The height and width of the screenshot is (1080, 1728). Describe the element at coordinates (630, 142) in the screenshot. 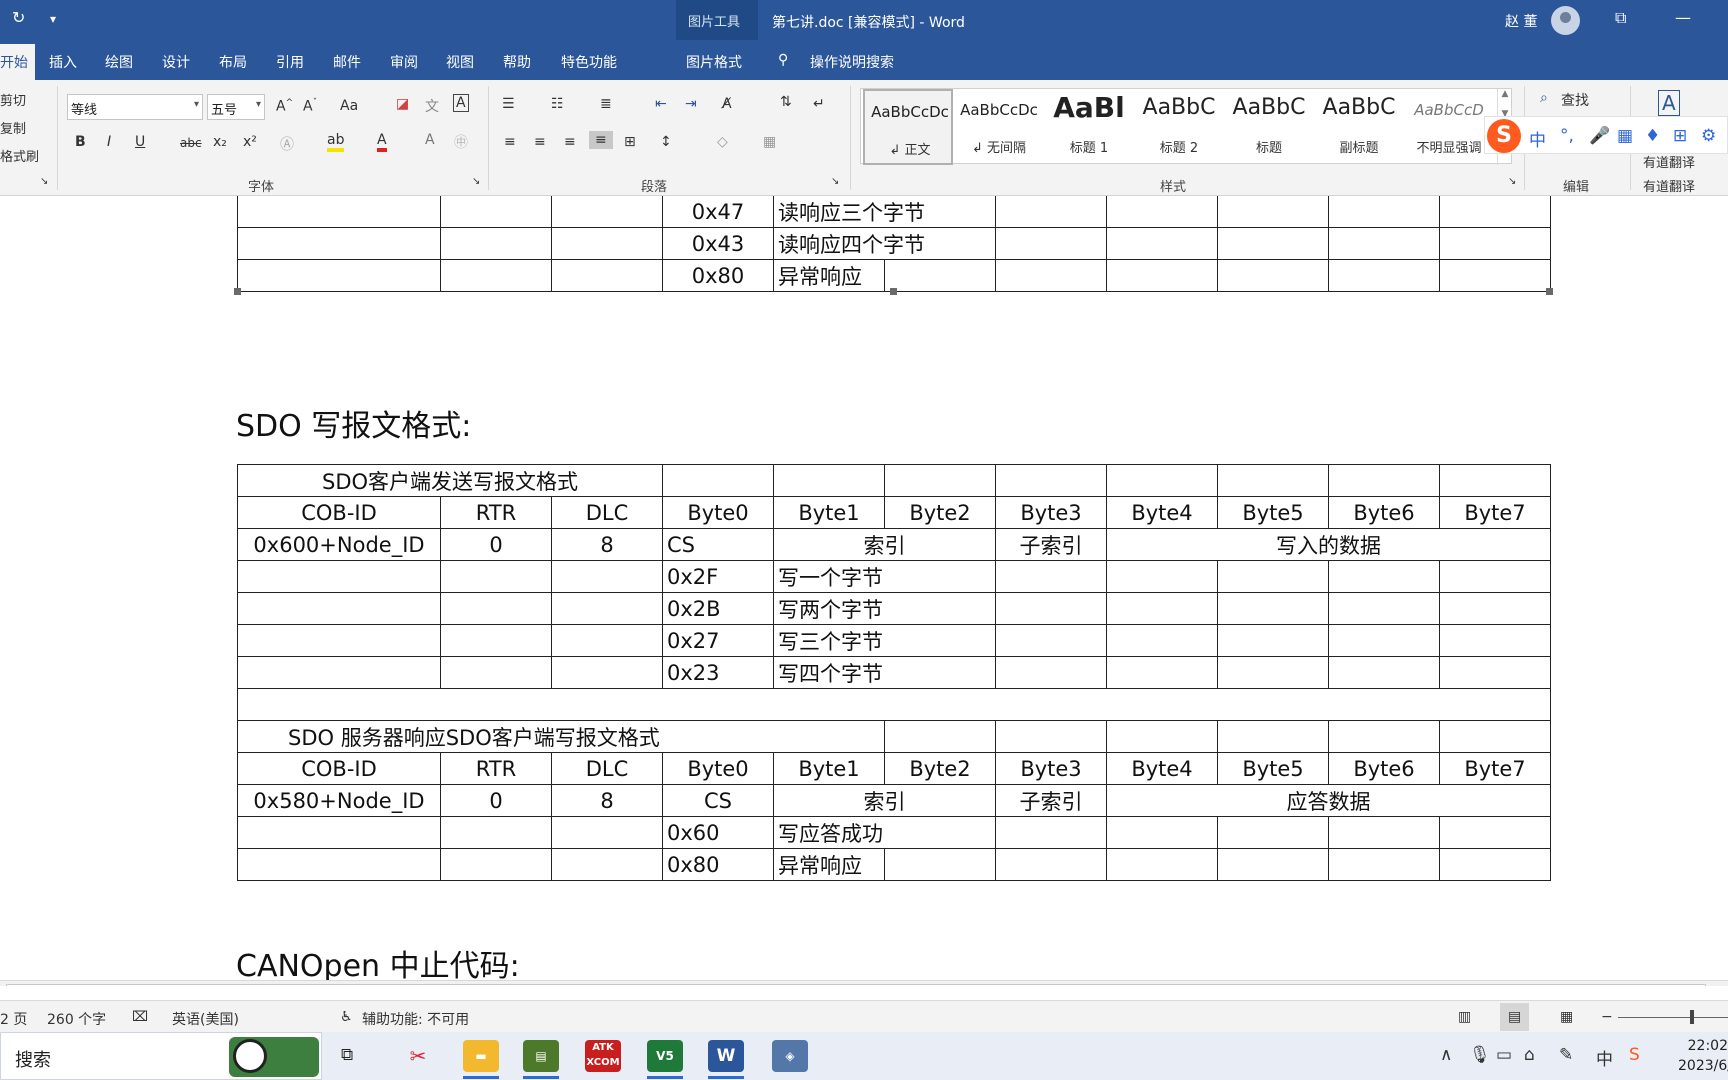

I see `distributed-icon: ⊞` at that location.